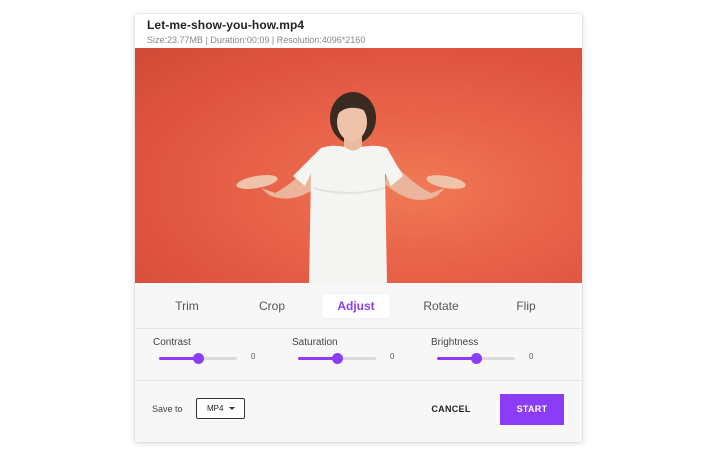 The width and height of the screenshot is (715, 456). I want to click on contrast-label: Contrast, so click(172, 342).